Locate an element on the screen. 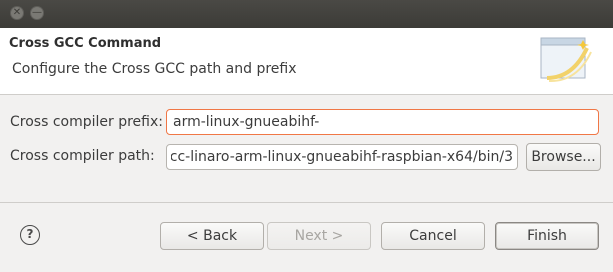 The width and height of the screenshot is (613, 272). prefix-input is located at coordinates (382, 122).